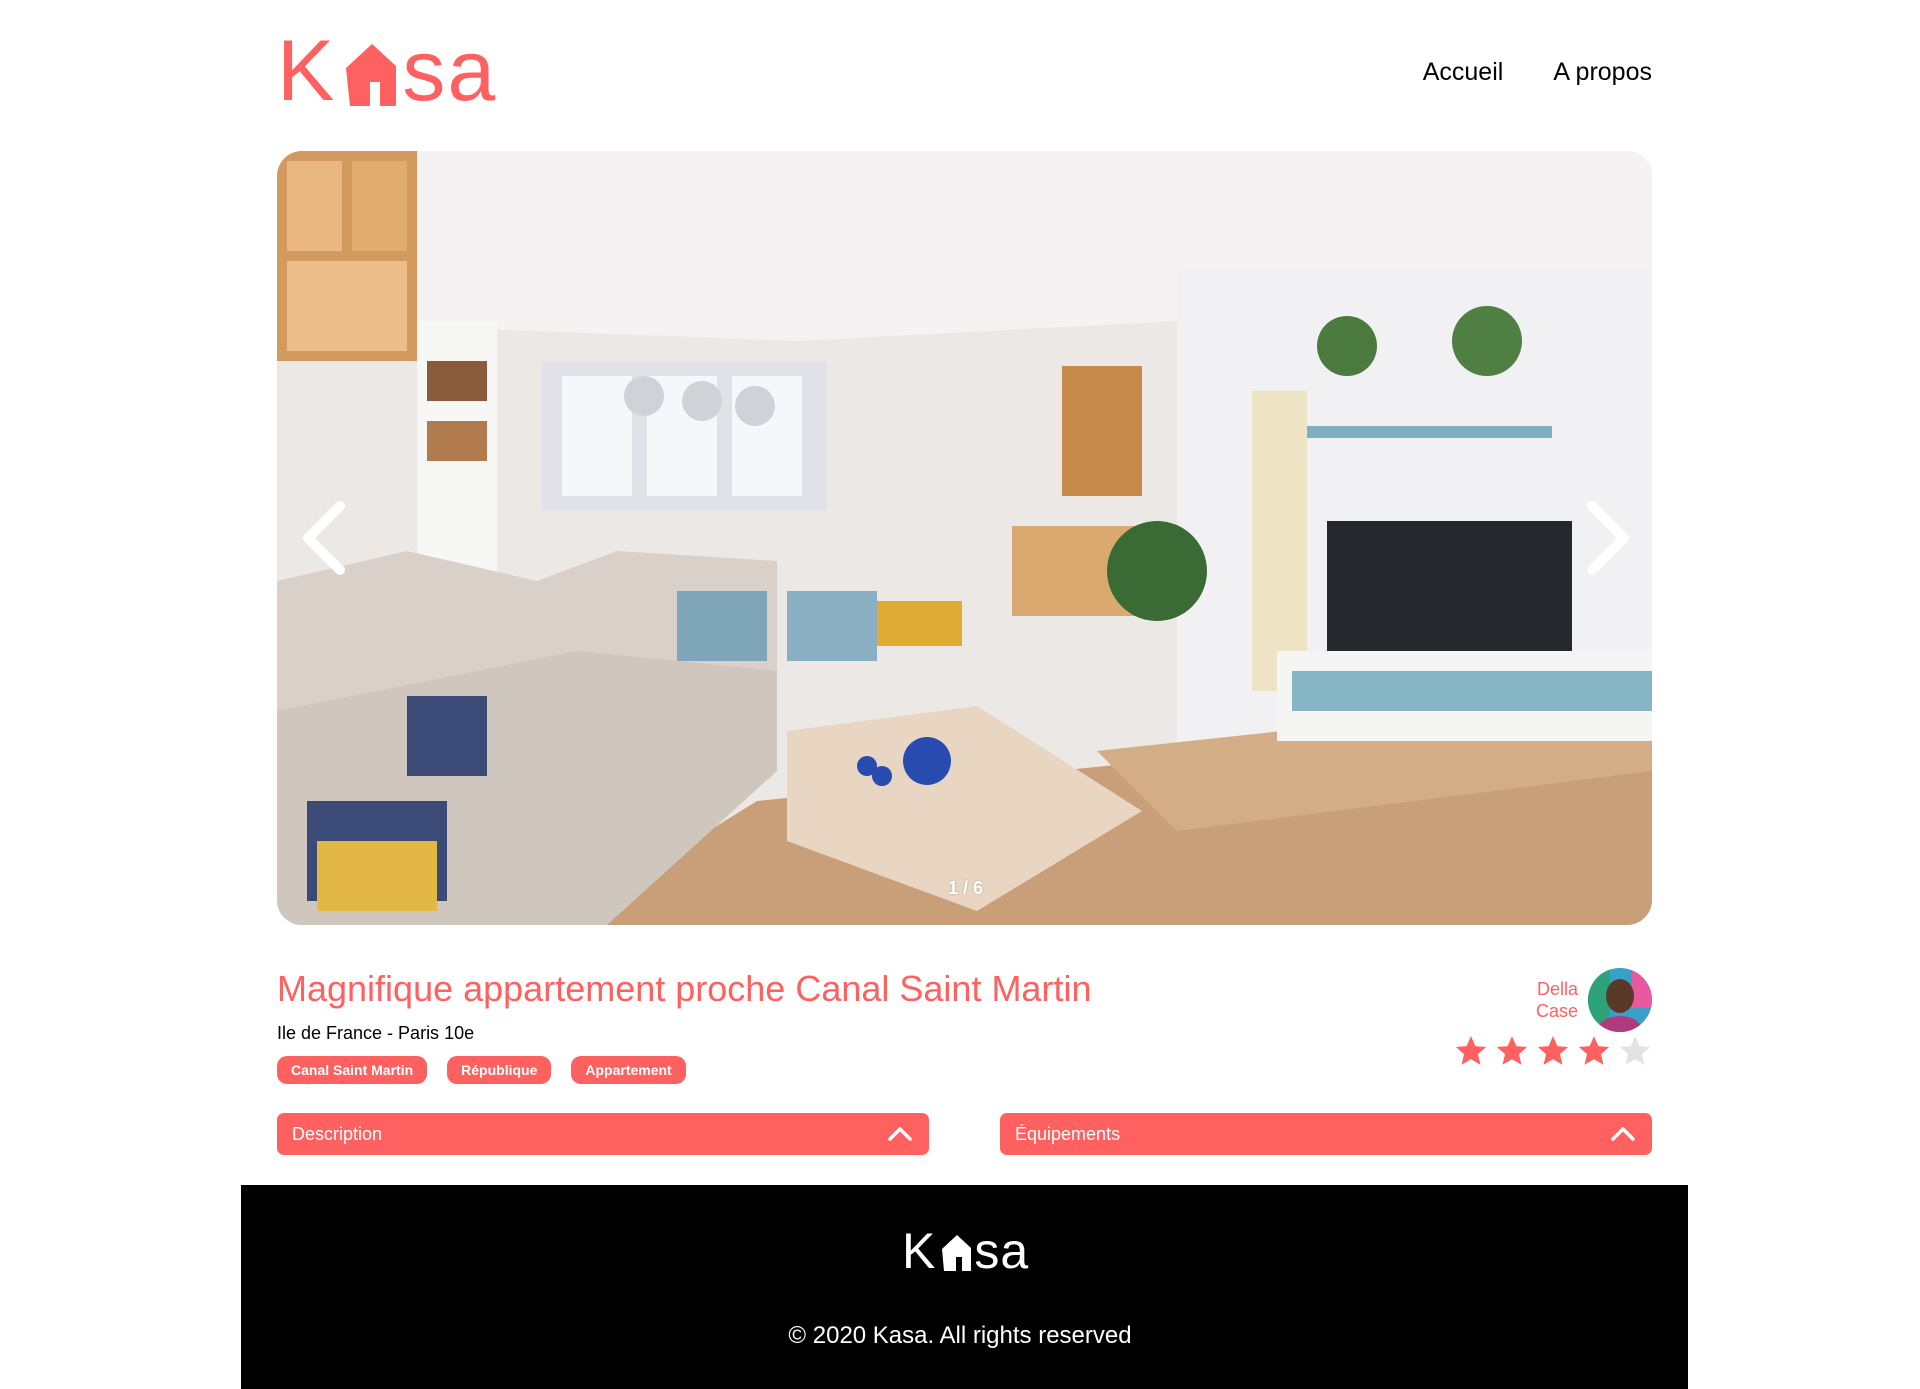 The height and width of the screenshot is (1389, 1920). I want to click on nav-link-home: Accueil, so click(1463, 72).